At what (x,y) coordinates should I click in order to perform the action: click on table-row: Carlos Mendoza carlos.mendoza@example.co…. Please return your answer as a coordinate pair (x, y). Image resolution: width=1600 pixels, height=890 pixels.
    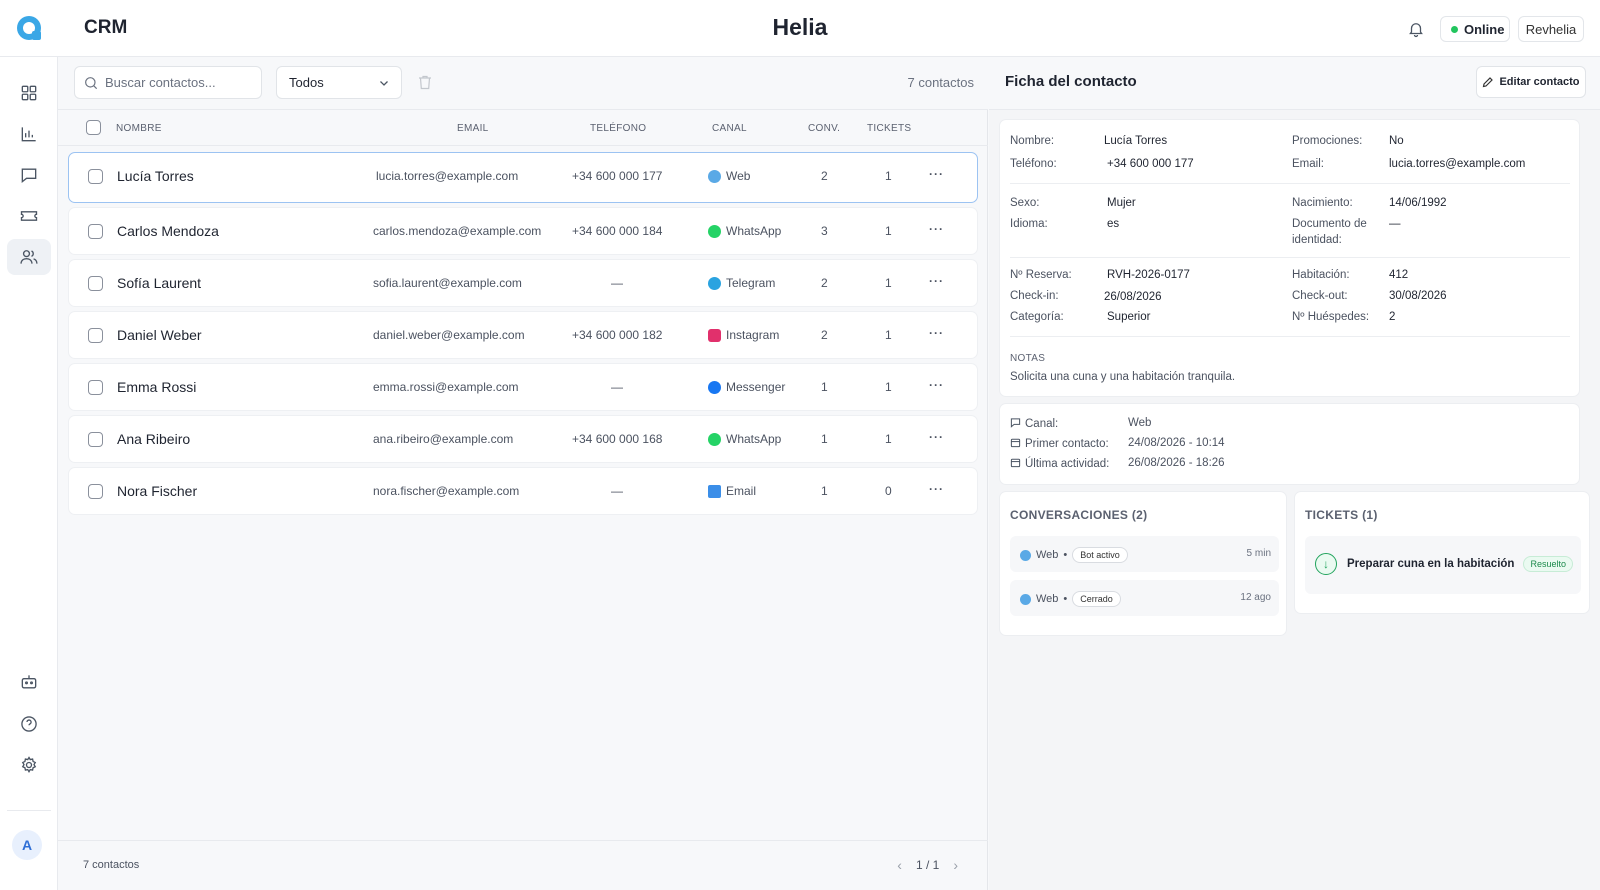
    Looking at the image, I should click on (523, 231).